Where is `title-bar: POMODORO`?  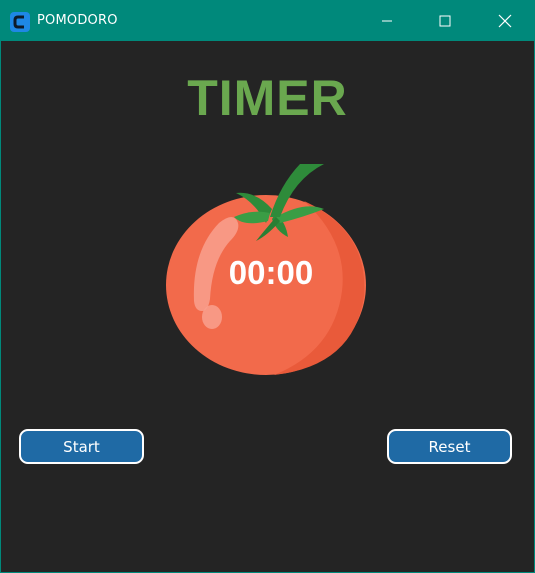
title-bar: POMODORO is located at coordinates (267, 21).